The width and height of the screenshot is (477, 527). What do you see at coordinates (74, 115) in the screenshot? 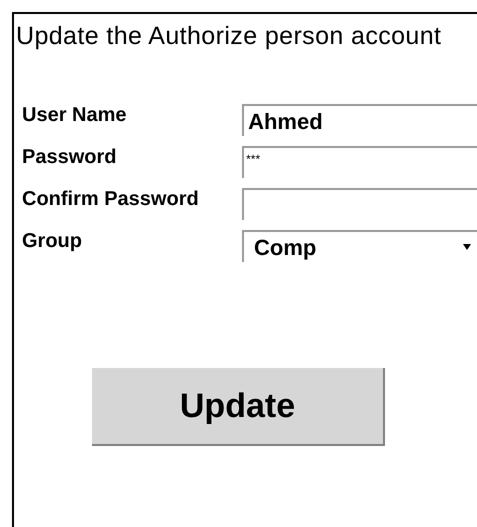
I see `field-label: User Name` at bounding box center [74, 115].